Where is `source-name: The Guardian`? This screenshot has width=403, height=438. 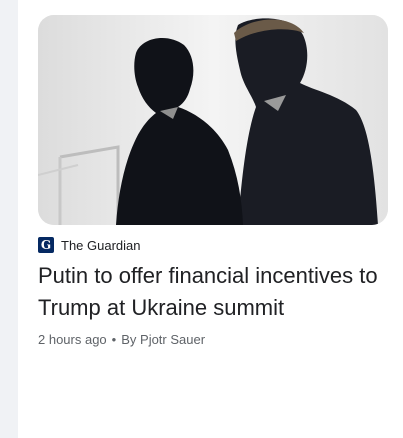
source-name: The Guardian is located at coordinates (101, 245).